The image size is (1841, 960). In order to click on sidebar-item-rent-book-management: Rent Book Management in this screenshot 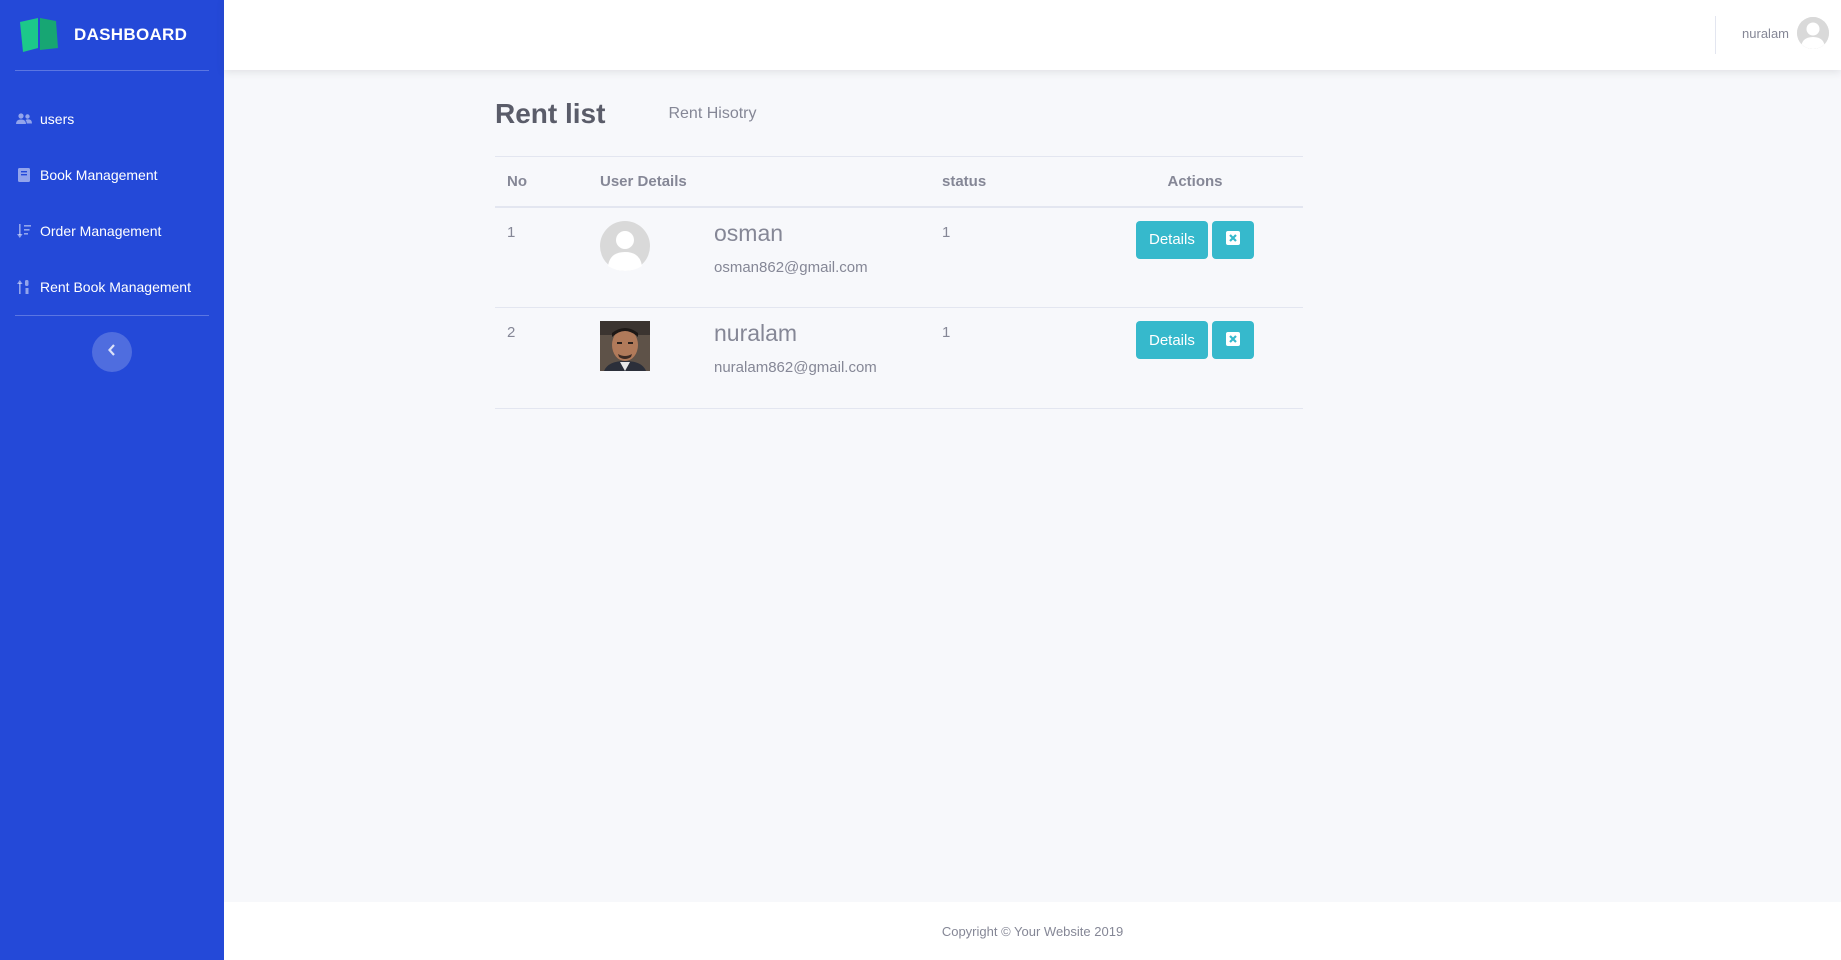, I will do `click(112, 287)`.